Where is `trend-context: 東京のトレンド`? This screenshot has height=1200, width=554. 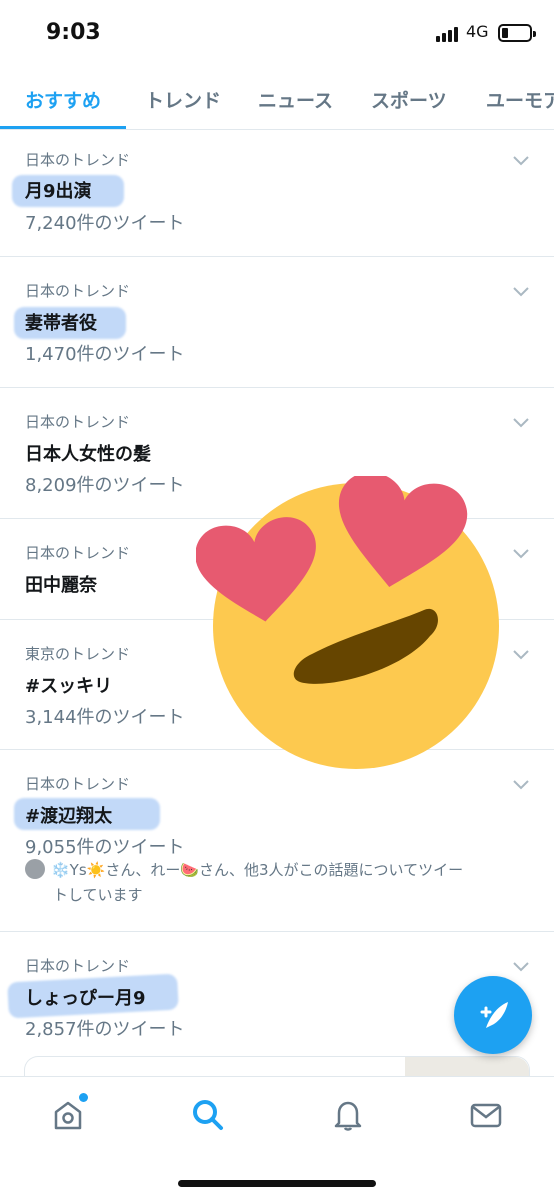
trend-context: 東京のトレンド is located at coordinates (78, 654).